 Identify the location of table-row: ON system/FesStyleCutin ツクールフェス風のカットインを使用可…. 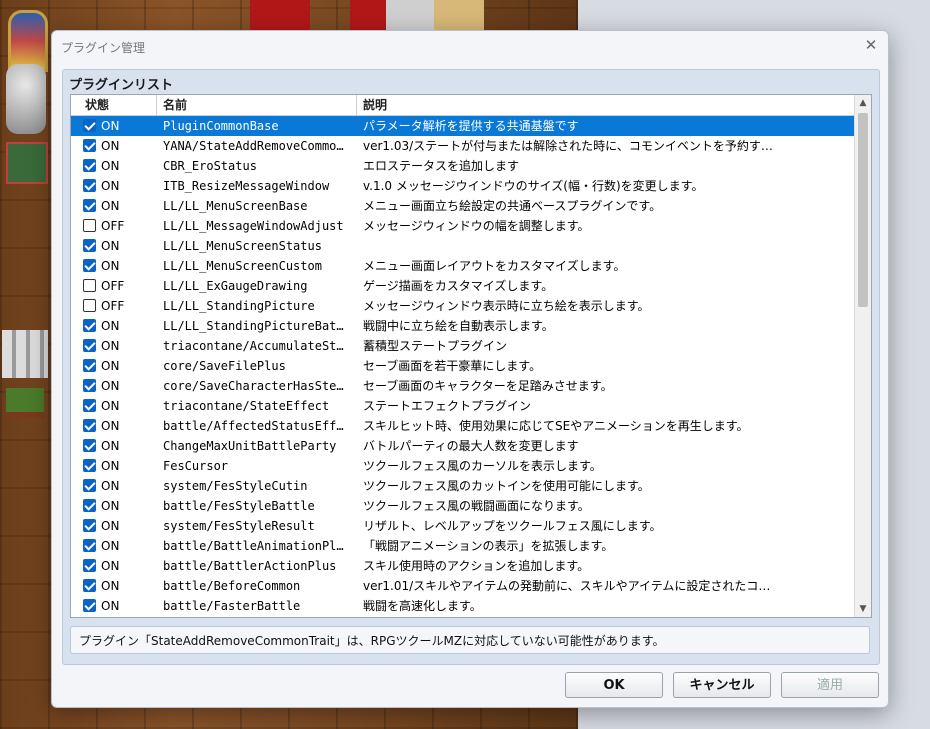
(462, 486).